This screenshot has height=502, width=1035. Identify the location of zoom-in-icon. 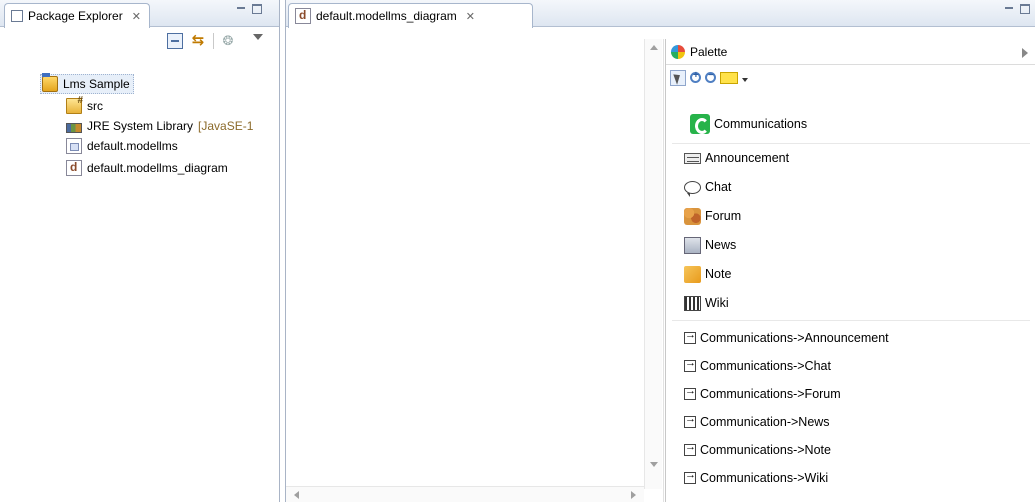
(695, 76).